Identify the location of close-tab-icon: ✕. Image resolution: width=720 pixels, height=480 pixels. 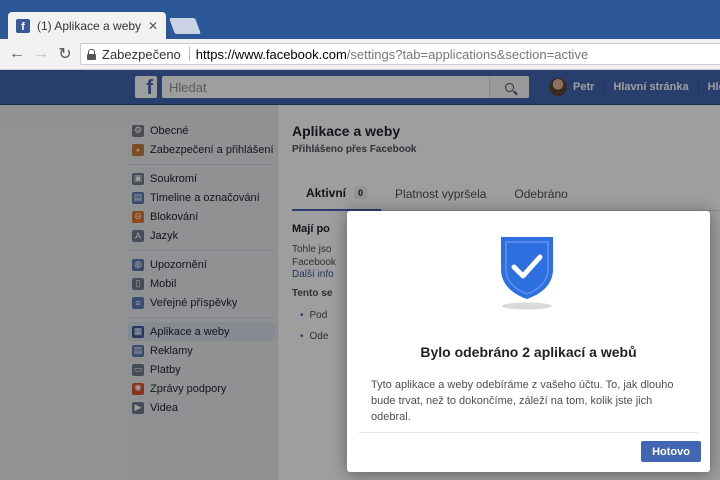
(153, 26).